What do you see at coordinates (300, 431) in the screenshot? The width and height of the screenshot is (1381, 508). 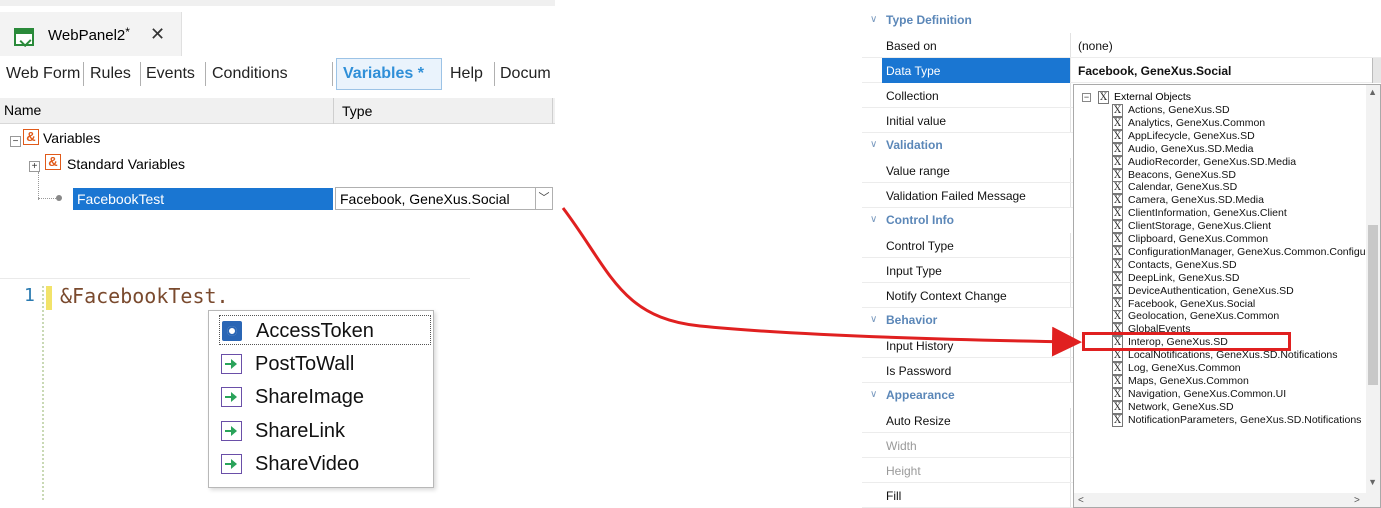 I see `intellisense-item-label: ShareLink` at bounding box center [300, 431].